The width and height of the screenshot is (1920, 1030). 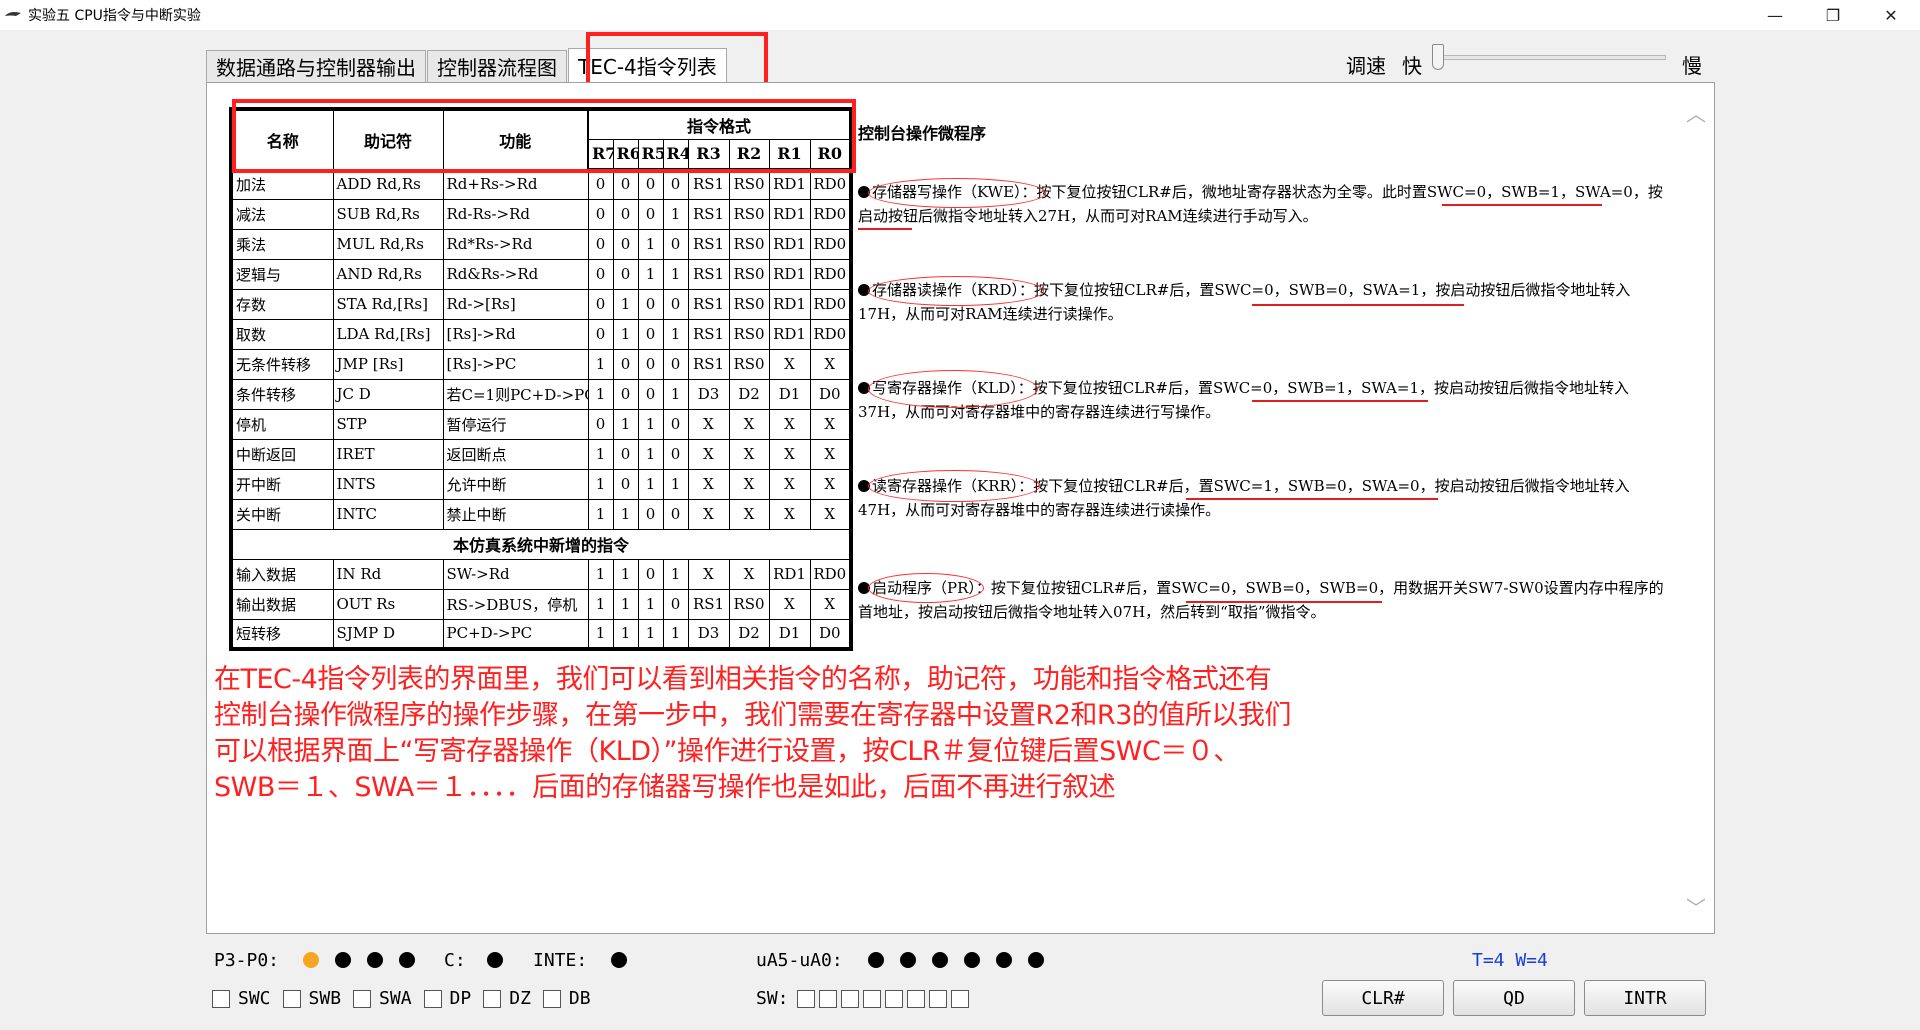 I want to click on cell-mnemonic: SUB Rd,Rs, so click(x=388, y=214).